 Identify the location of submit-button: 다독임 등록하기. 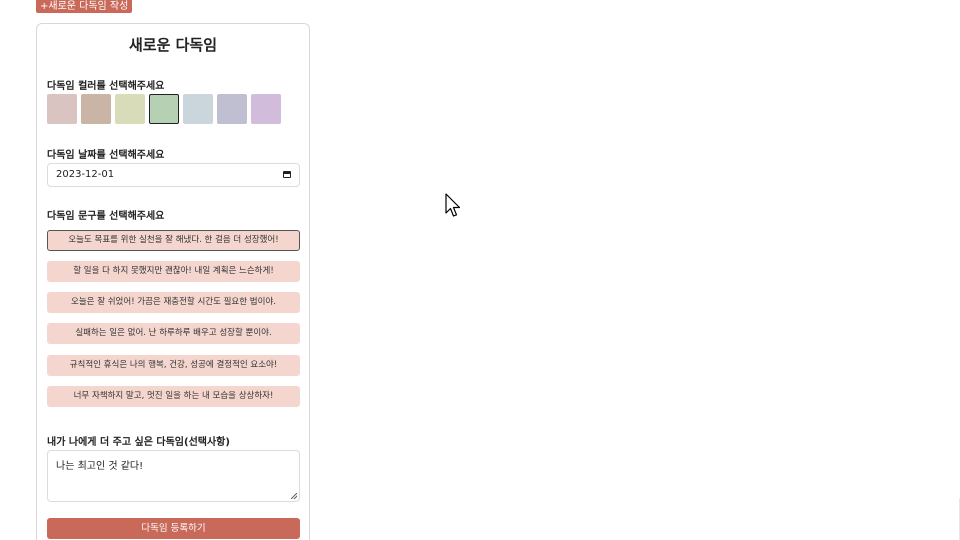
(173, 528).